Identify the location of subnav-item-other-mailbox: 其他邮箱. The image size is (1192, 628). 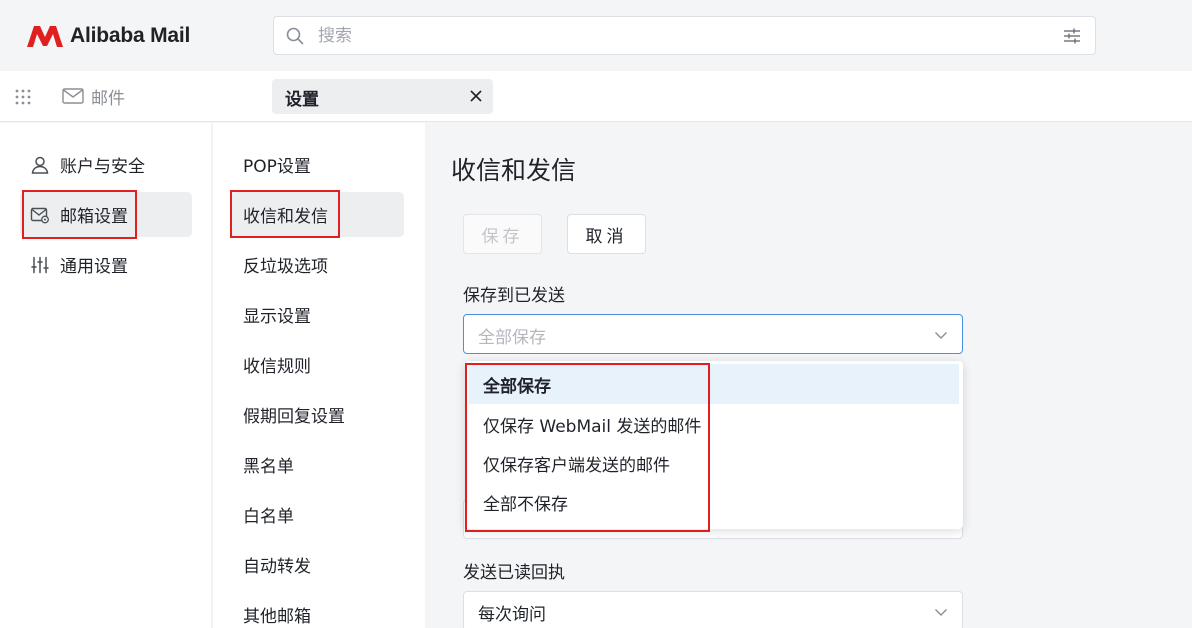
(317, 610).